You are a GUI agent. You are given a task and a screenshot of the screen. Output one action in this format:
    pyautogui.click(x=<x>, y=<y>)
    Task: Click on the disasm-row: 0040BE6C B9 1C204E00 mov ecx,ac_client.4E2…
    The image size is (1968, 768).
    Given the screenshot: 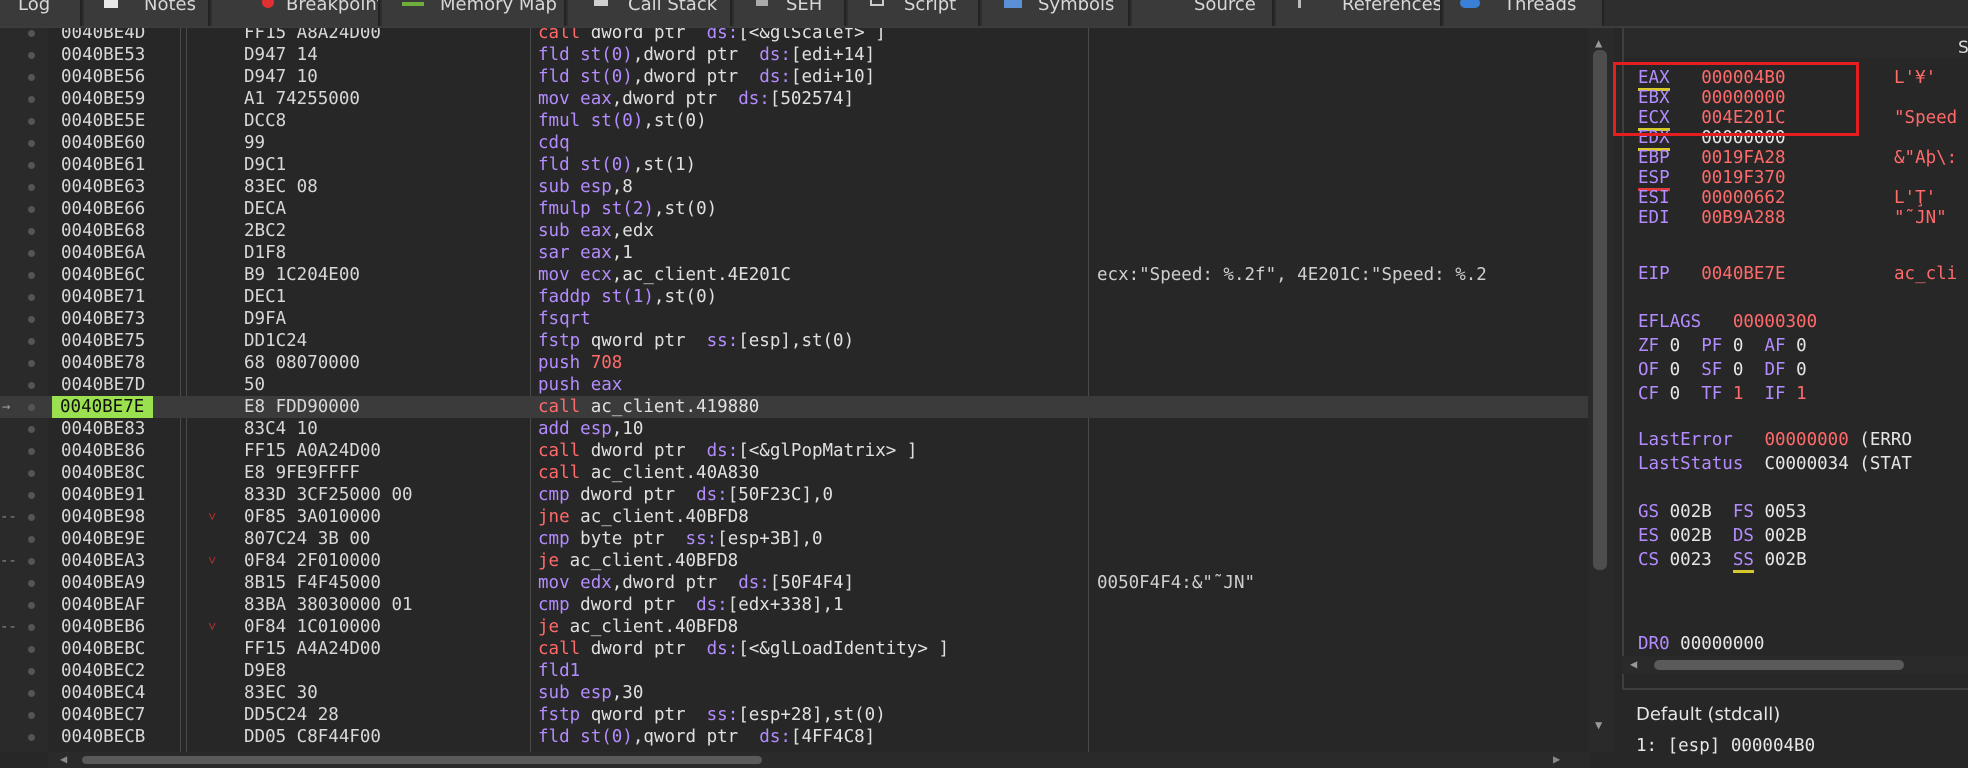 What is the action you would take?
    pyautogui.click(x=795, y=275)
    